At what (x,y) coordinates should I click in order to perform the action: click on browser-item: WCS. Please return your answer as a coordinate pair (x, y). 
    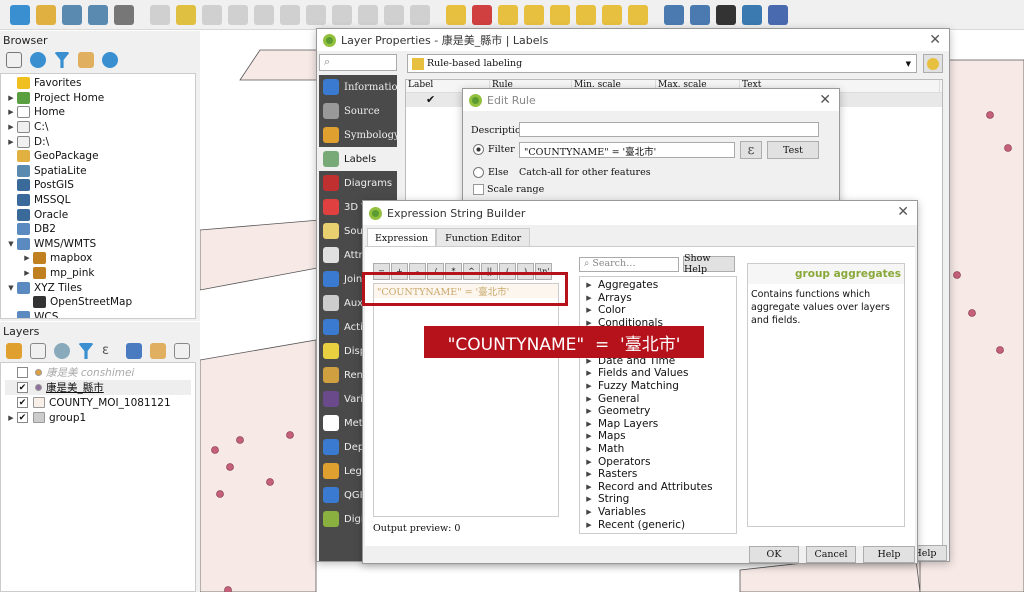
    Looking at the image, I should click on (98, 314).